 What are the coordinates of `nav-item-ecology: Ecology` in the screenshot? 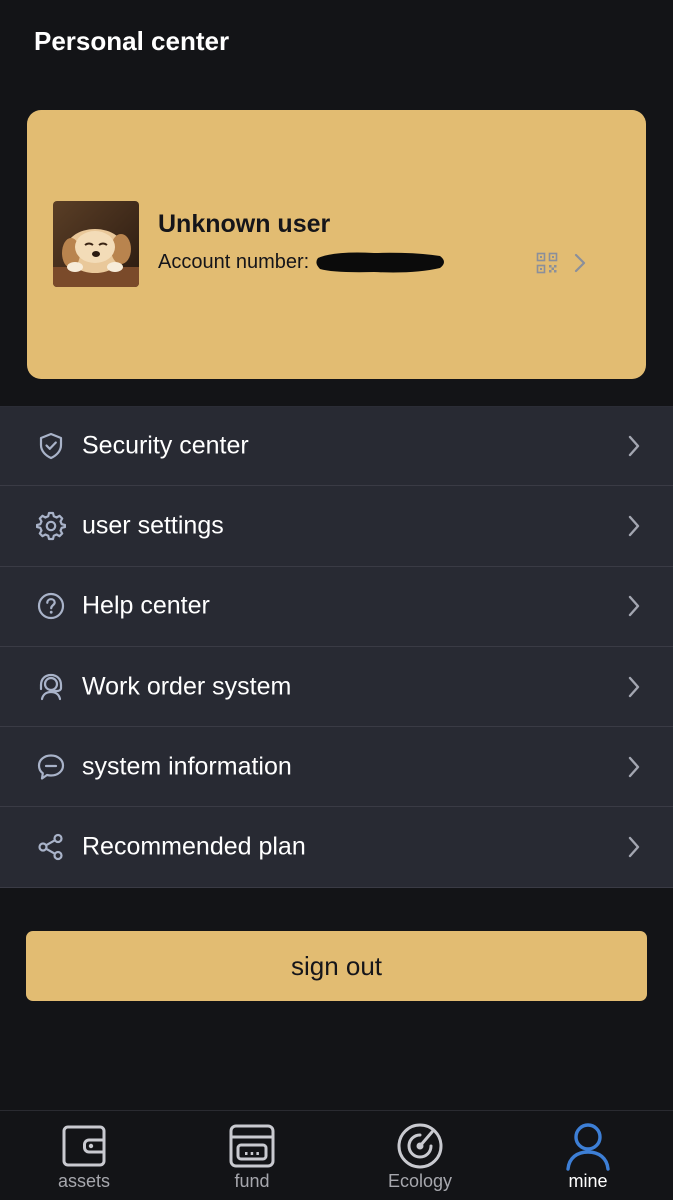 It's located at (420, 1155).